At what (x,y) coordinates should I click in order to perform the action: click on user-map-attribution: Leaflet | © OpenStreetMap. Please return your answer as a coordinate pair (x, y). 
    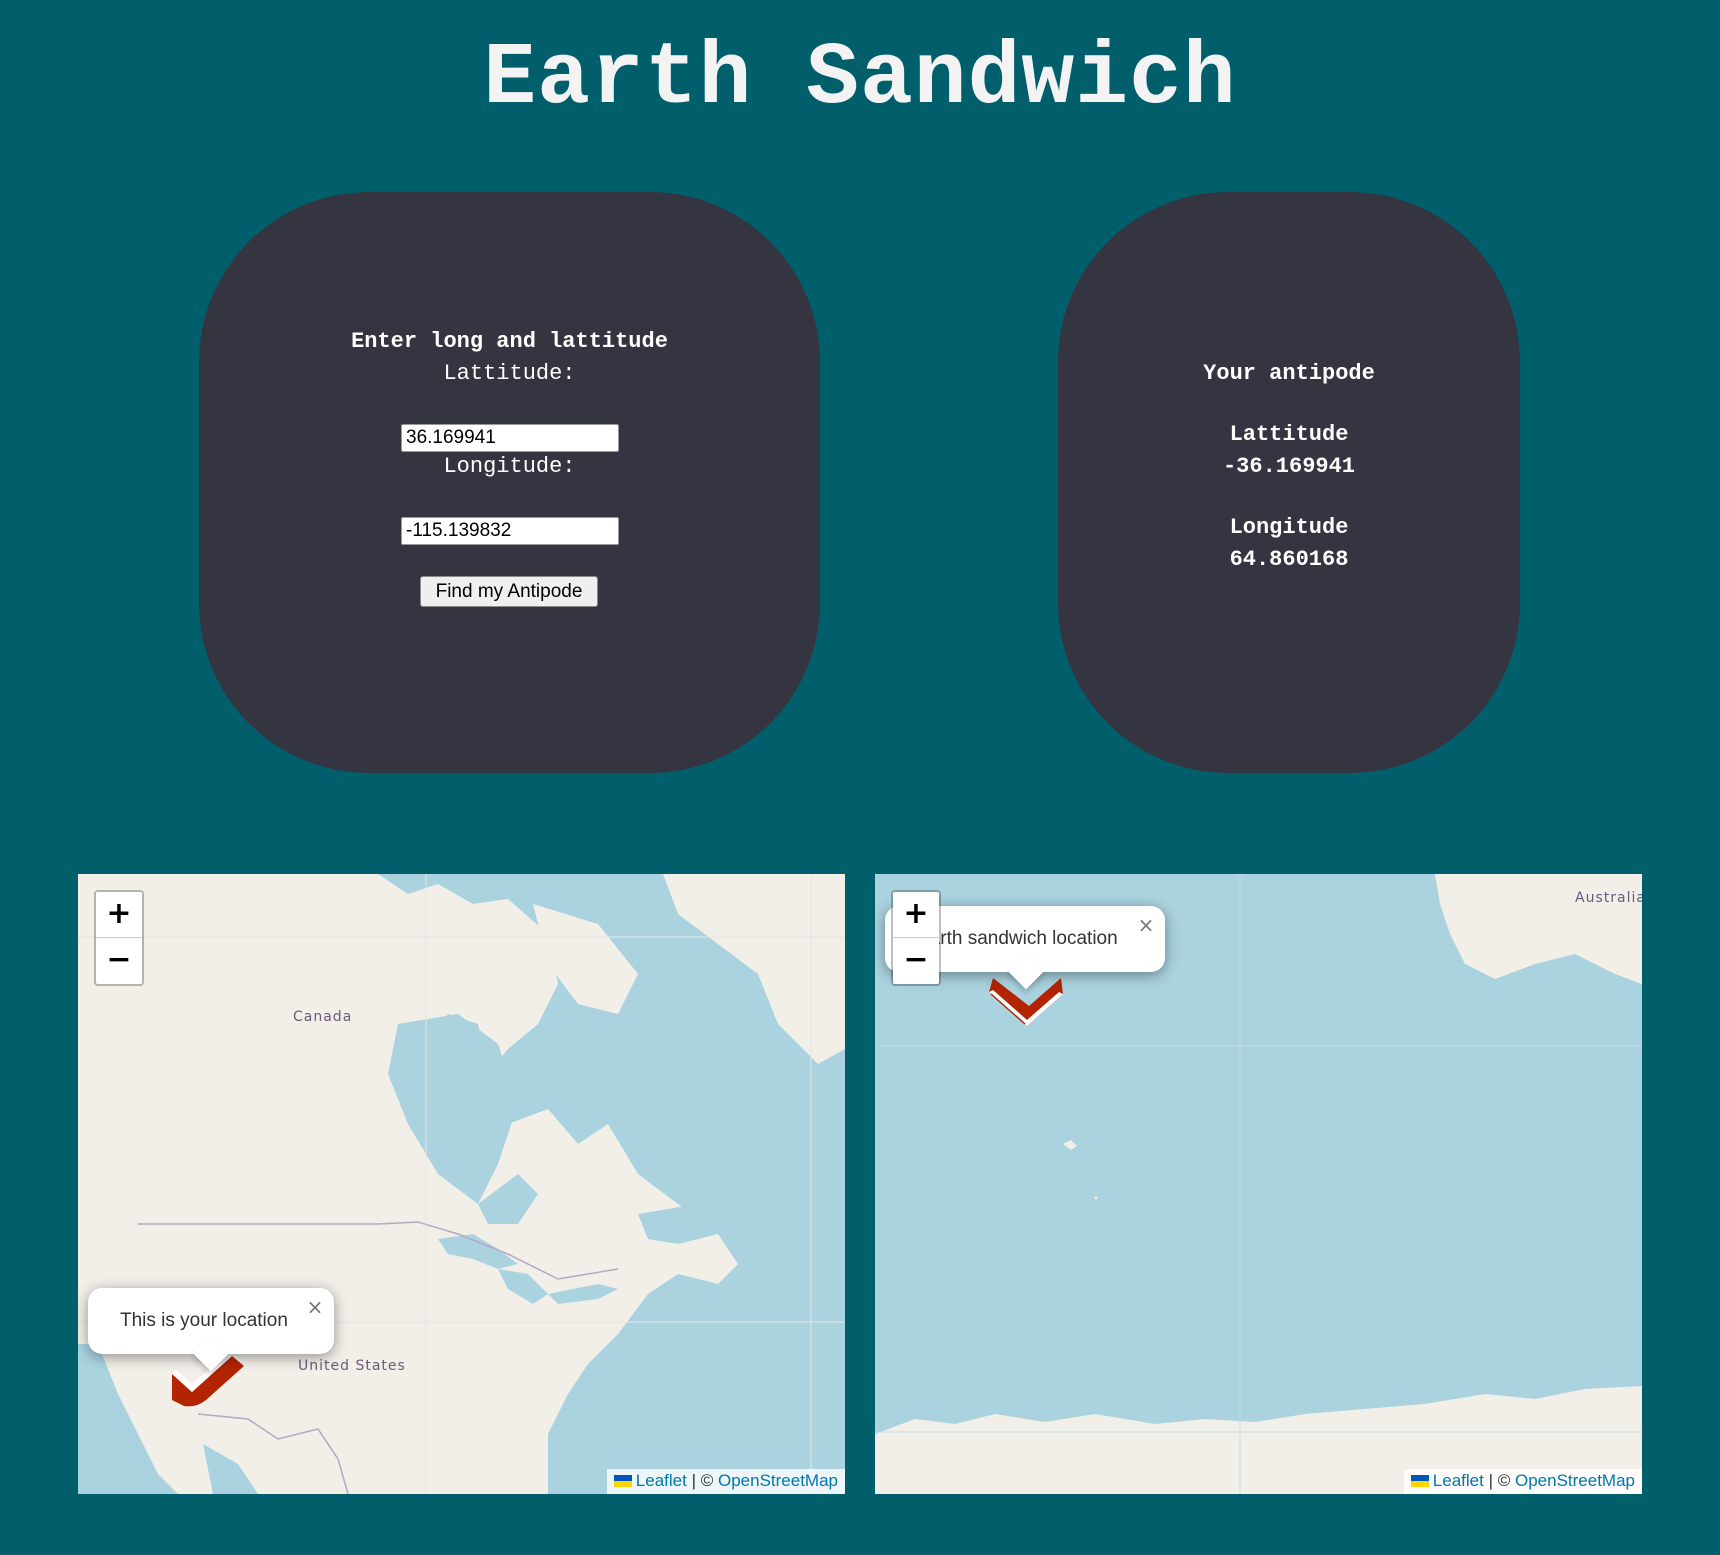
    Looking at the image, I should click on (725, 1481).